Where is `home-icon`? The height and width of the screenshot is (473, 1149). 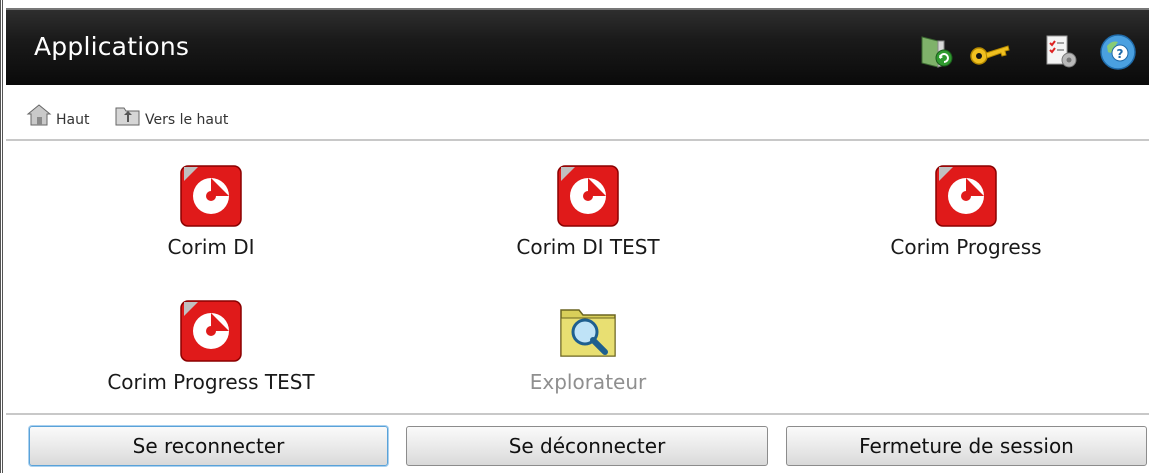
home-icon is located at coordinates (39, 115).